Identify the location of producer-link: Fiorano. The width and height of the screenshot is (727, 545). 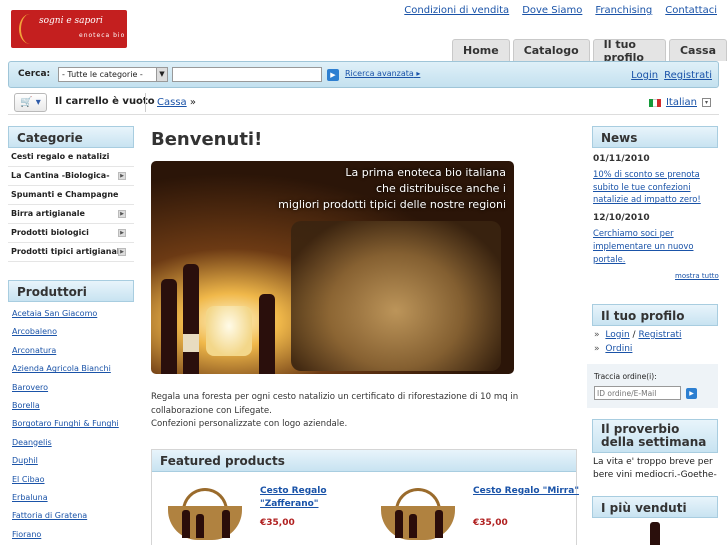
(26, 534).